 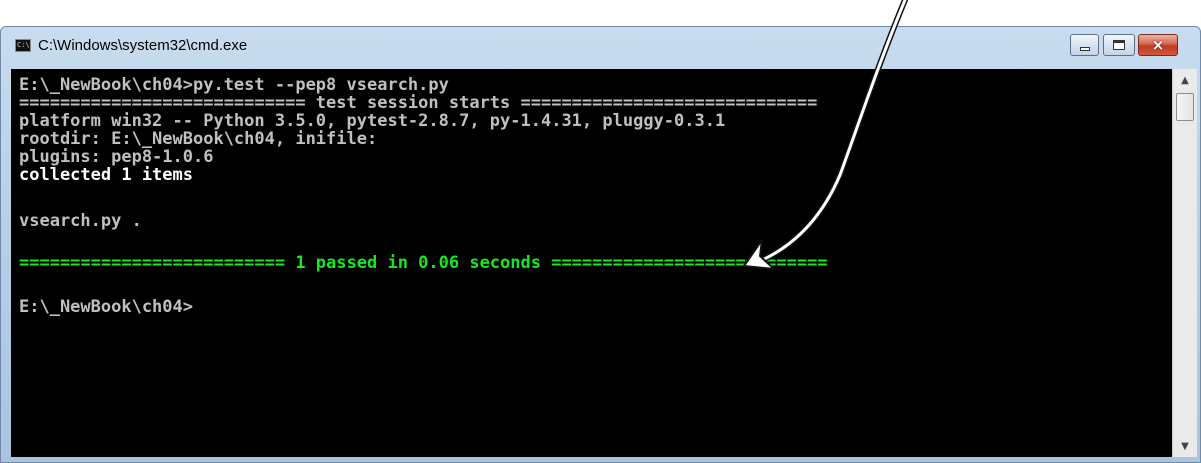 What do you see at coordinates (1184, 263) in the screenshot?
I see `vertical-scrollbar: ▲ ▼` at bounding box center [1184, 263].